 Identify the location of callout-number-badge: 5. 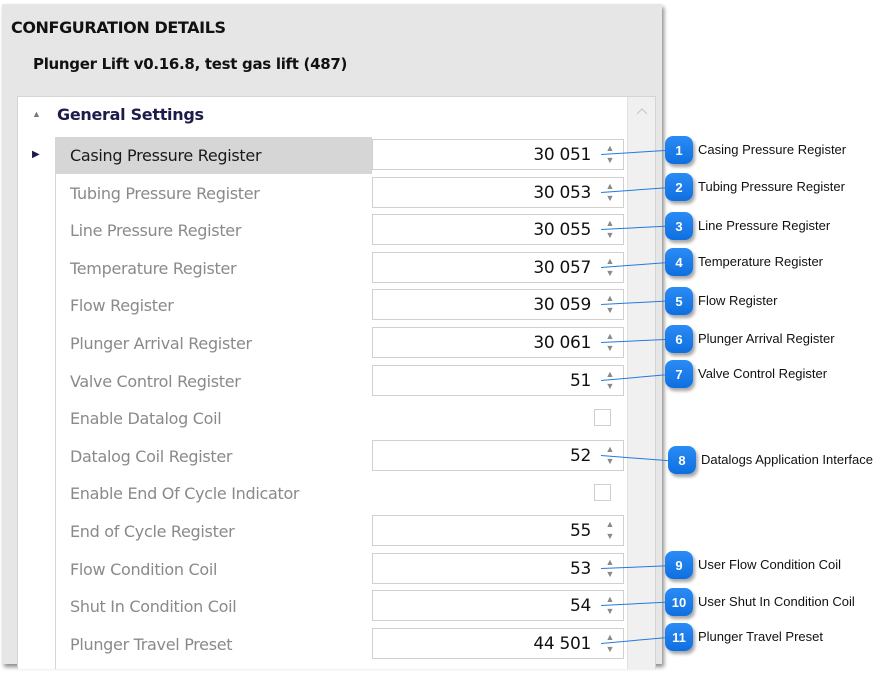
(679, 301).